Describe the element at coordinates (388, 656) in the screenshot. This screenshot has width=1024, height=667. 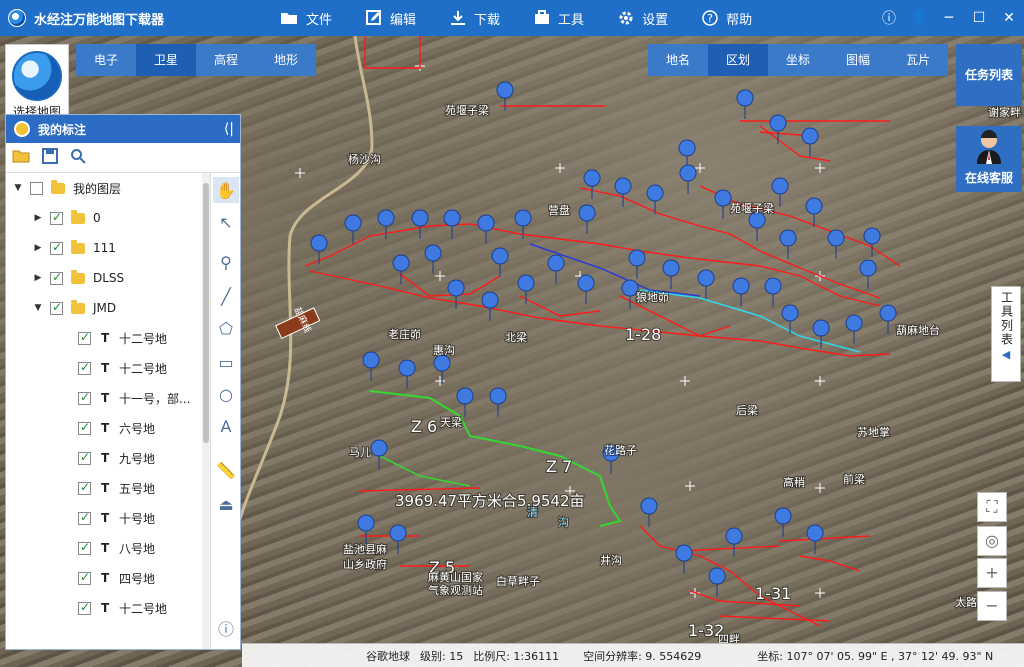
I see `status-source: 谷歌地球` at that location.